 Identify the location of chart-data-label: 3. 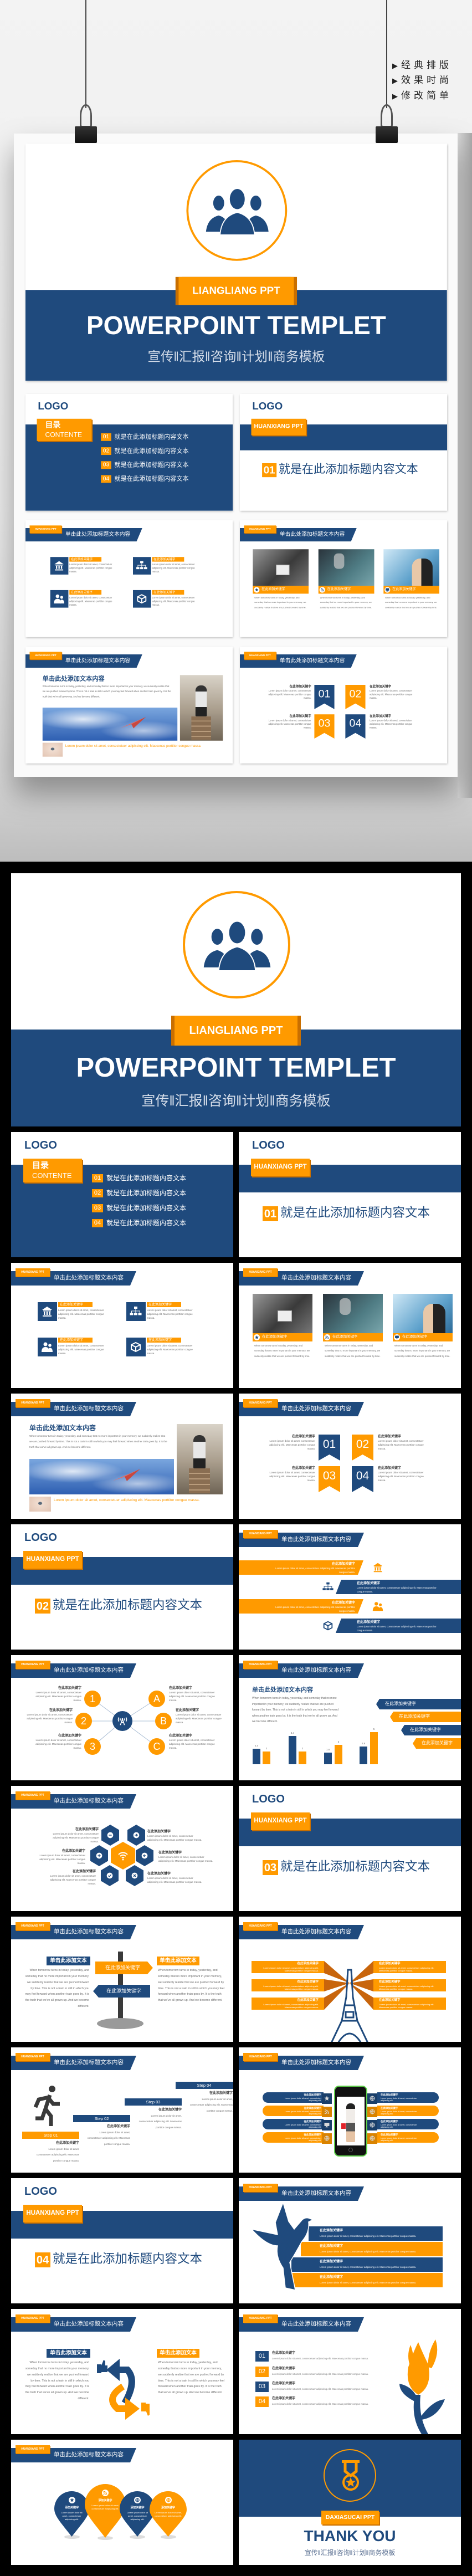
(338, 1742).